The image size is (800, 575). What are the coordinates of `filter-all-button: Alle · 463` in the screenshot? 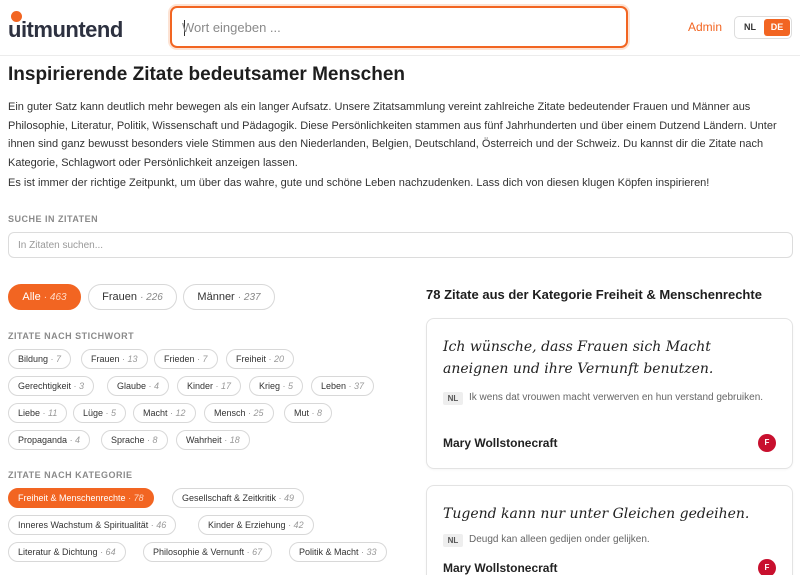 It's located at (44, 297).